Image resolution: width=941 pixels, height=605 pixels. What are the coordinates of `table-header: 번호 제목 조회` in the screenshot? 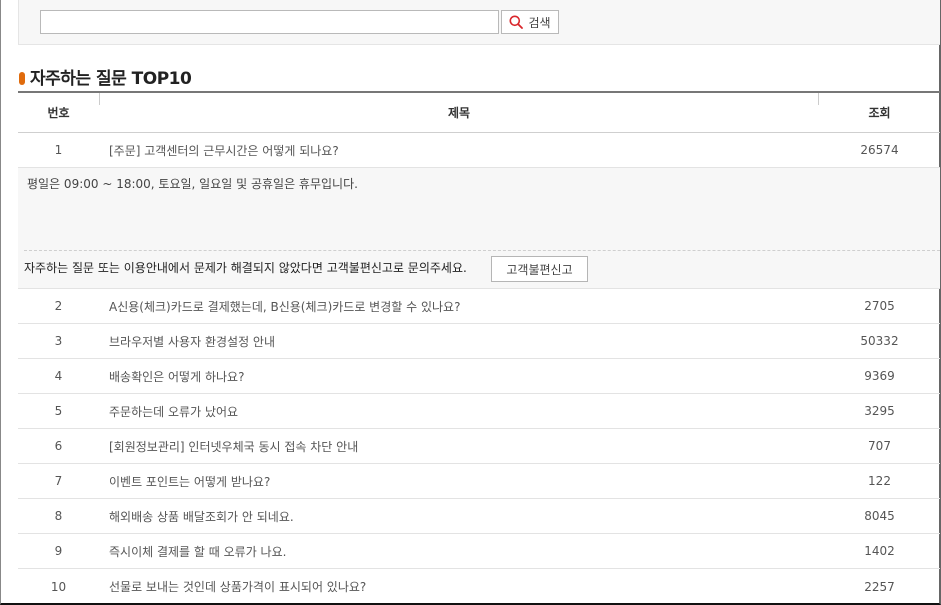 It's located at (479, 112).